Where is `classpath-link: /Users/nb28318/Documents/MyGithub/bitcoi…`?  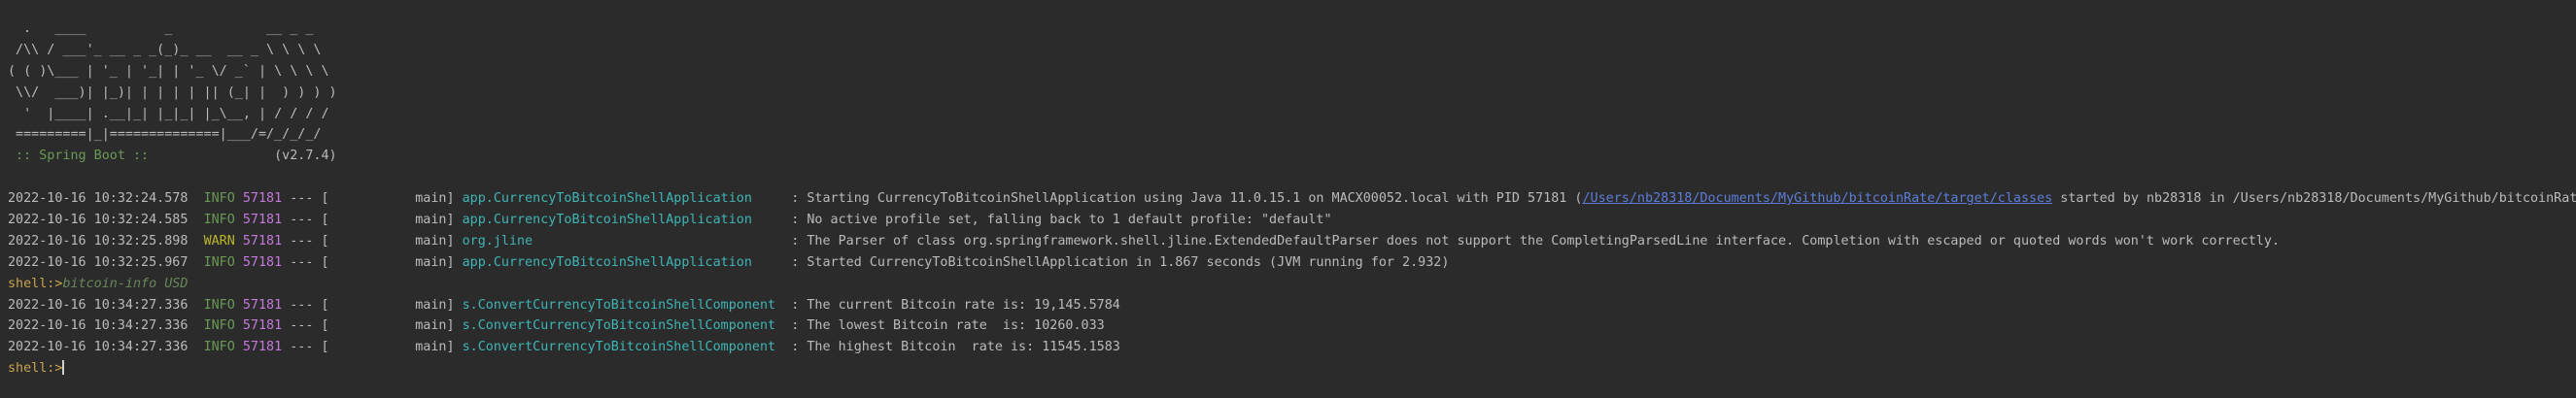
classpath-link: /Users/nb28318/Documents/MyGithub/bitcoi… is located at coordinates (1817, 198).